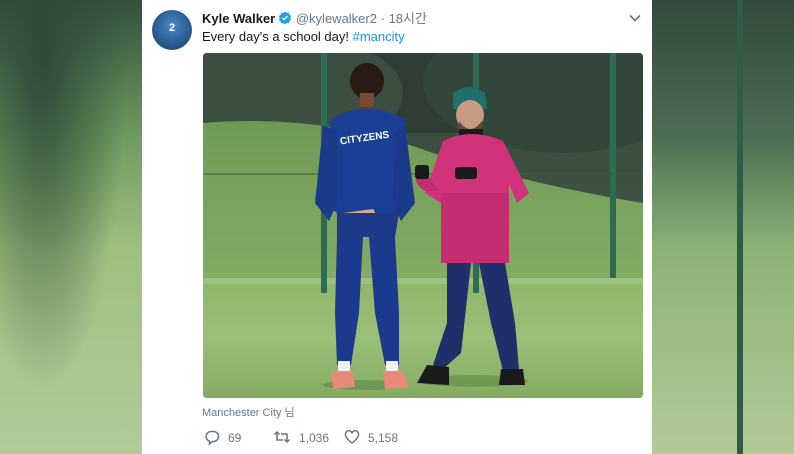 The image size is (794, 454). I want to click on avatar: 2, so click(172, 30).